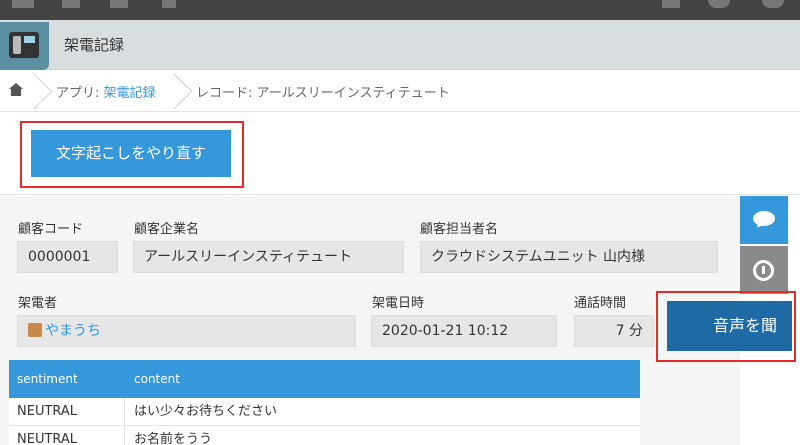  Describe the element at coordinates (35, 330) in the screenshot. I see `user-avatar` at that location.